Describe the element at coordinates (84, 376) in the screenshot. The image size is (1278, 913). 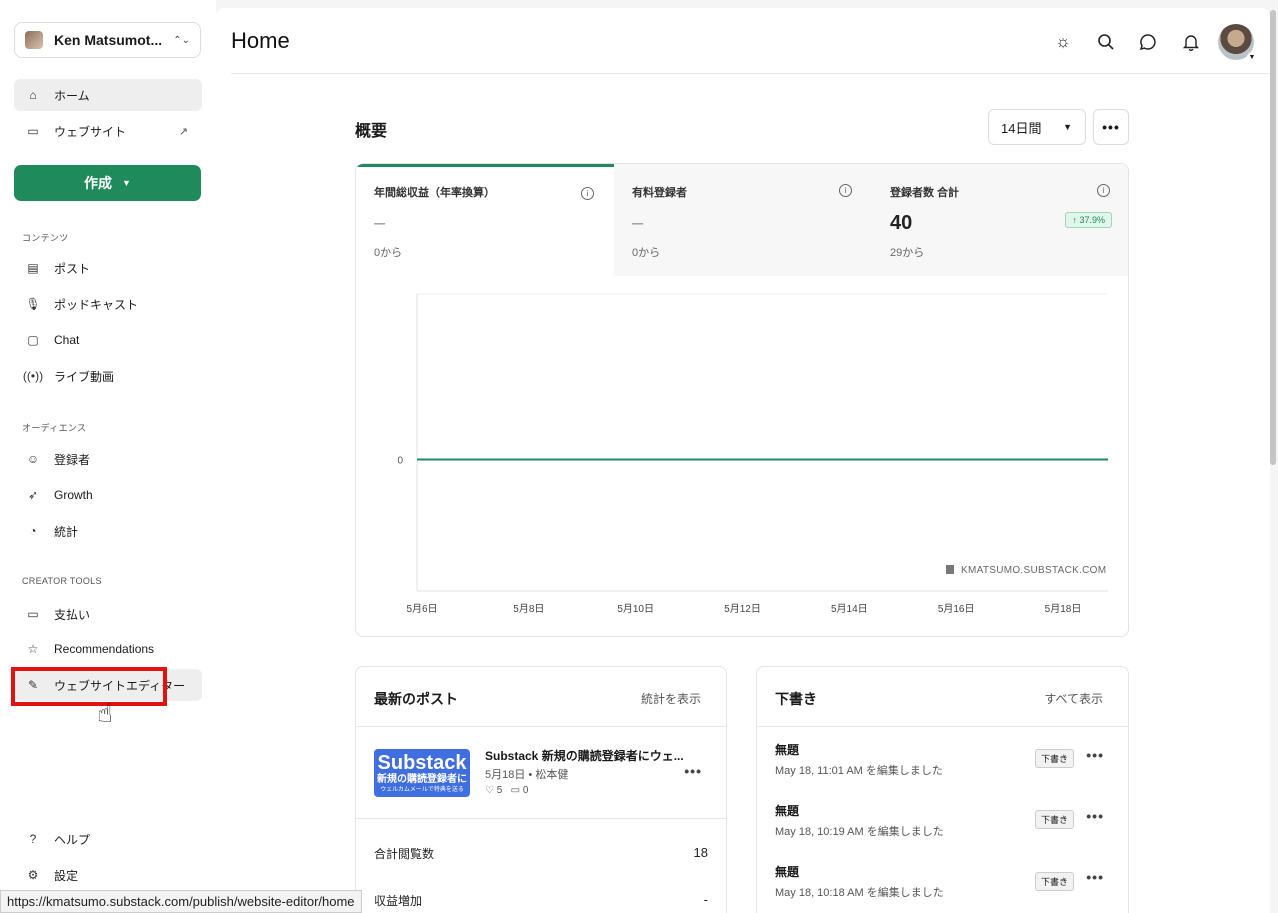
I see `nav-live-label: ライブ動画` at that location.